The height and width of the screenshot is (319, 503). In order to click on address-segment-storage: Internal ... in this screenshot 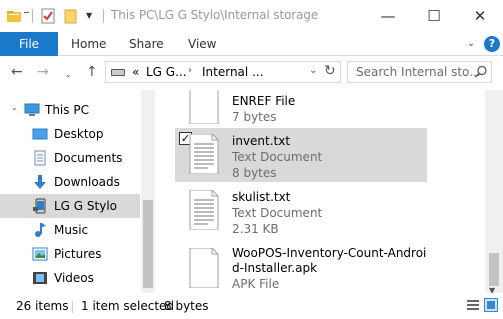, I will do `click(233, 72)`.